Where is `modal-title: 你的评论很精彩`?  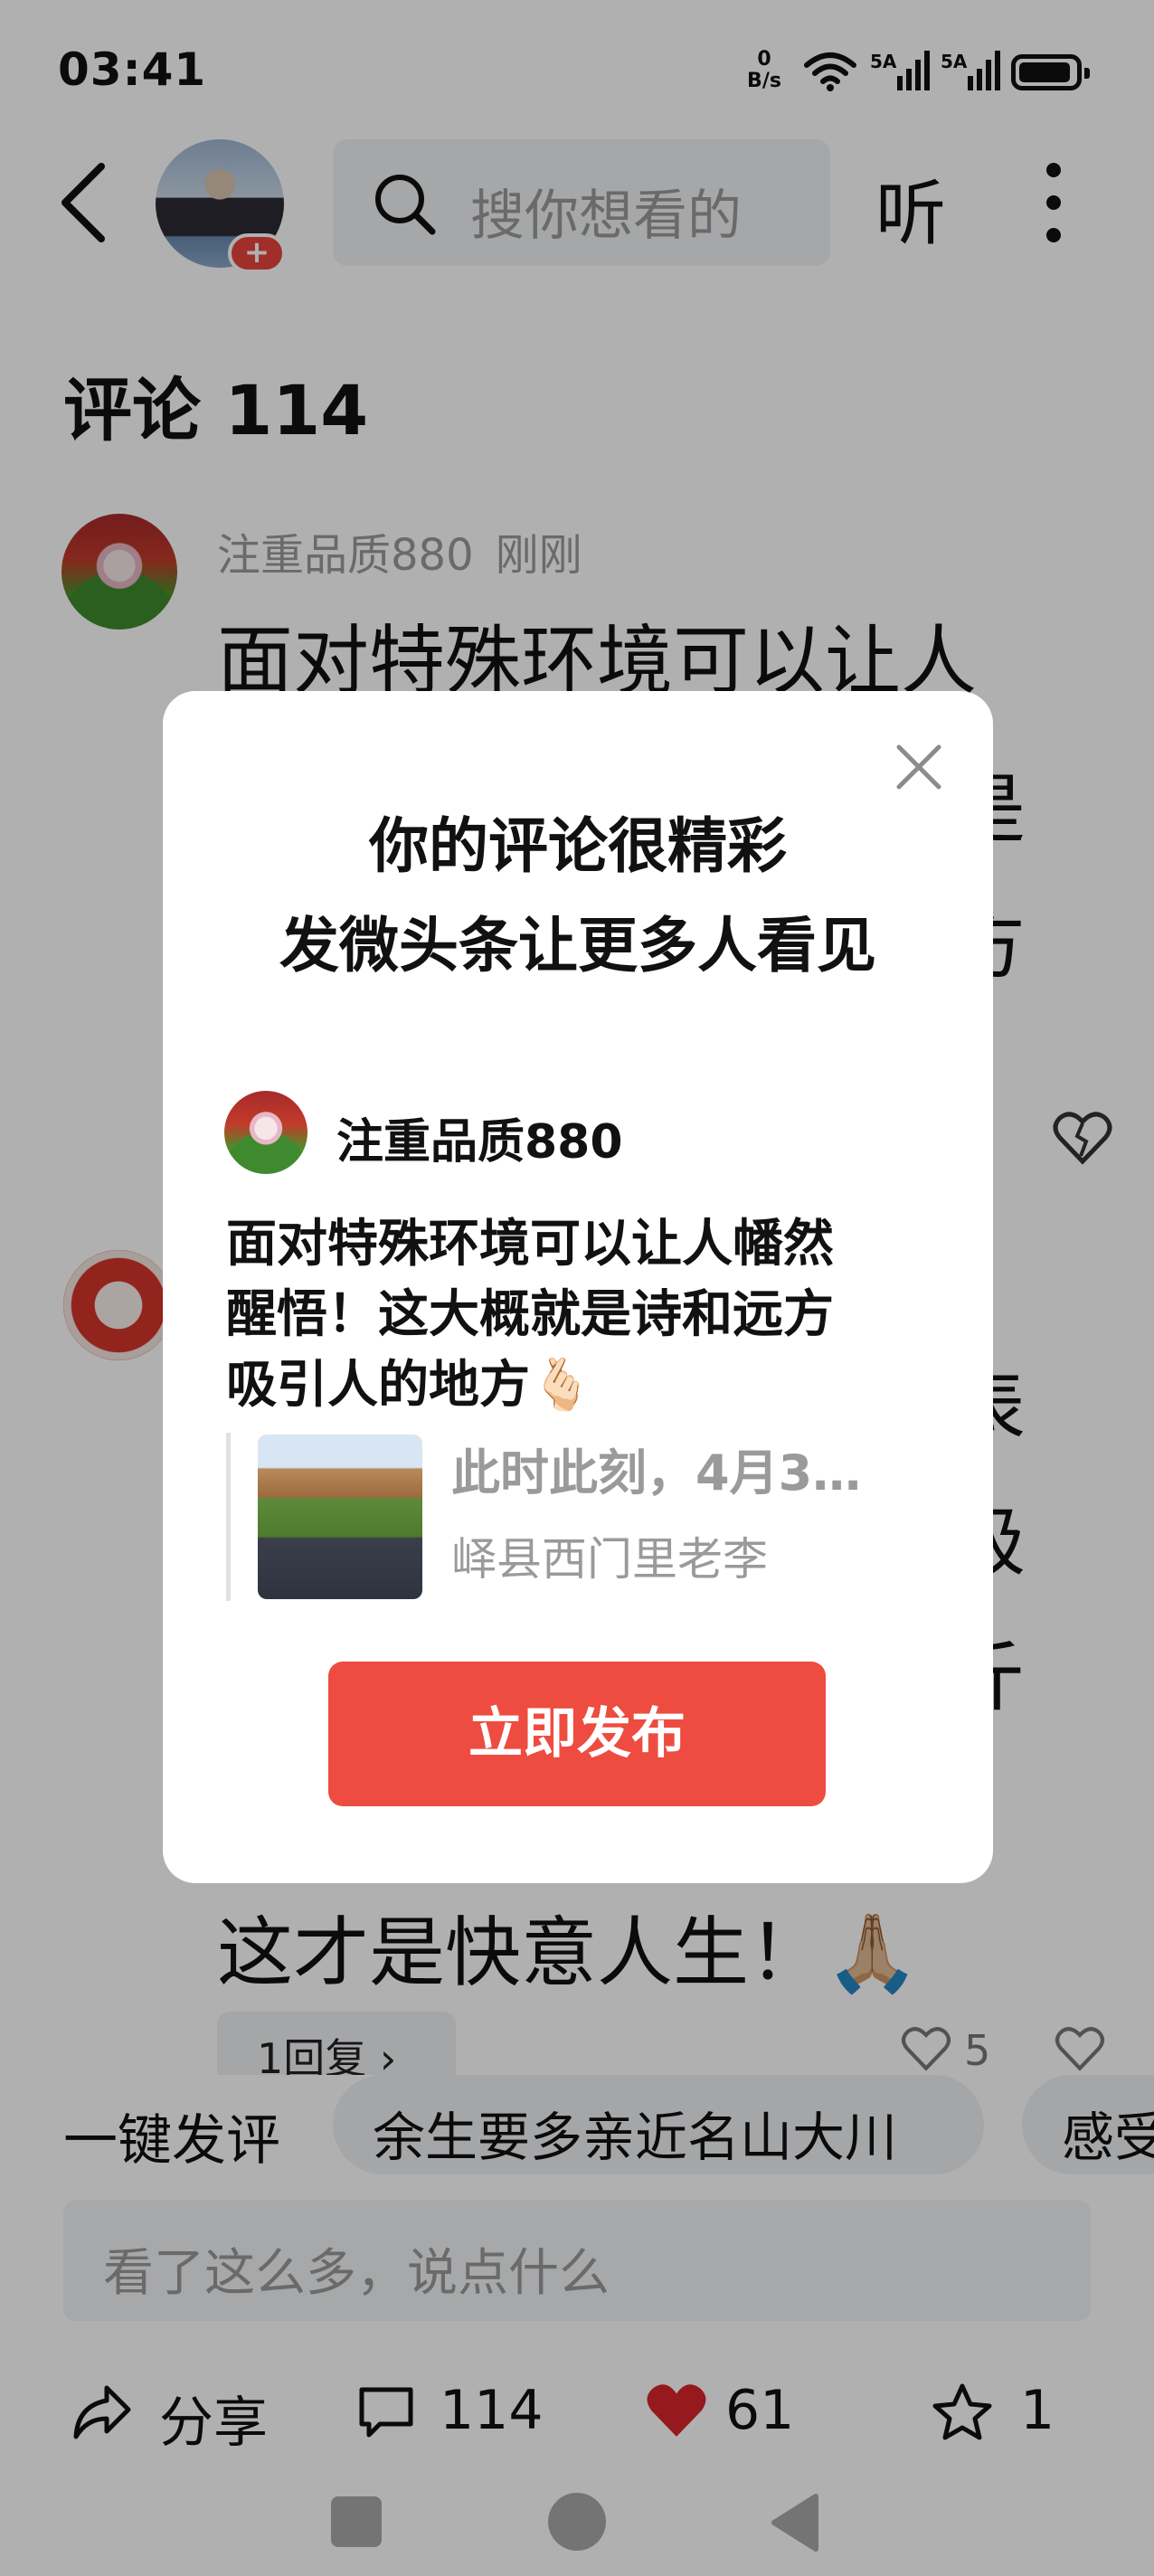 modal-title: 你的评论很精彩 is located at coordinates (578, 846).